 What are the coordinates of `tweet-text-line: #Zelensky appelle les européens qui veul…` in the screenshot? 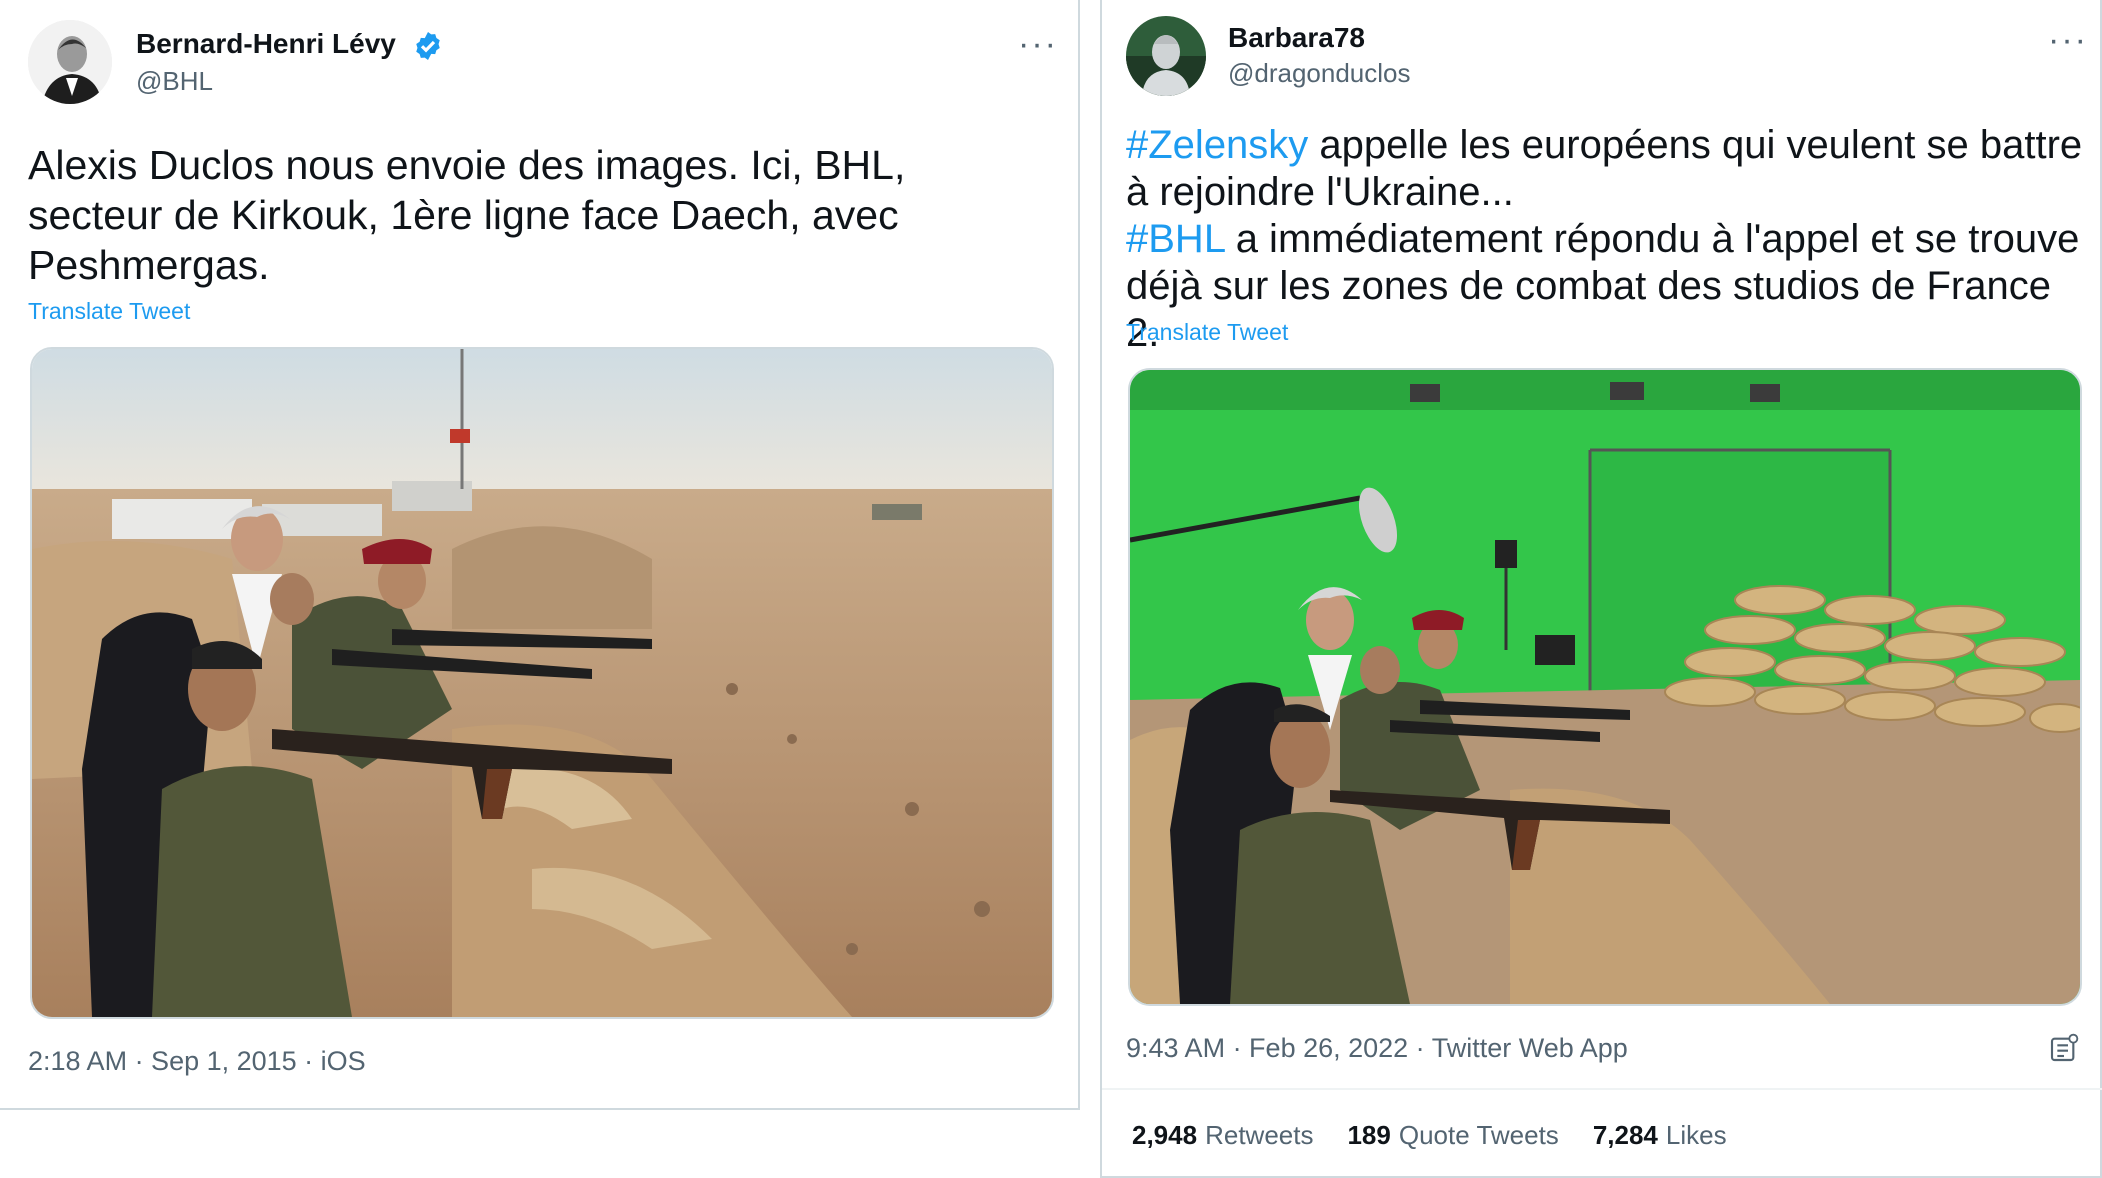 It's located at (1604, 145).